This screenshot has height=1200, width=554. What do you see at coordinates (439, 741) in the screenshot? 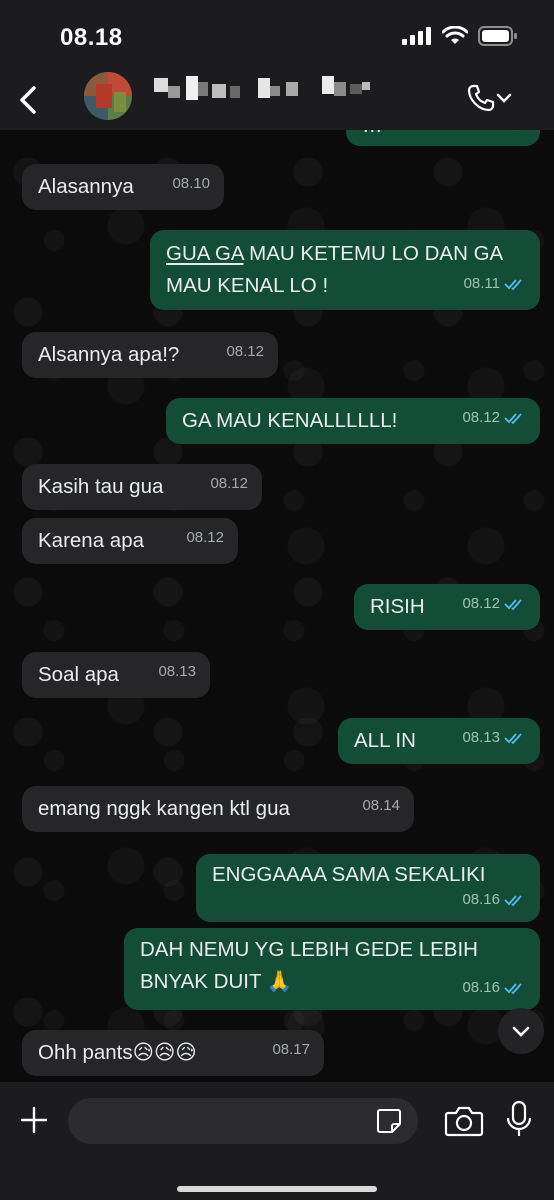
I see `message-bubble-outgoing: ALL IN 08.13` at bounding box center [439, 741].